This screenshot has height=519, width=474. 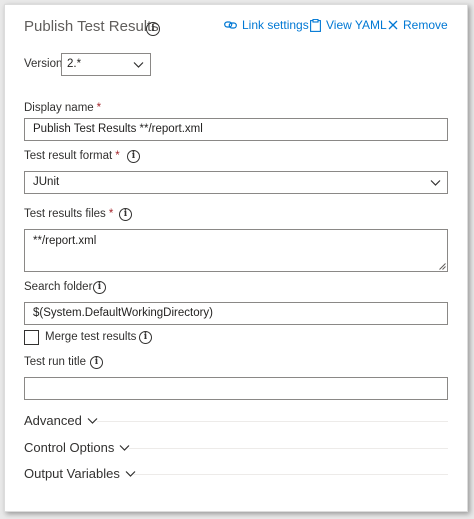 I want to click on view-yaml-button: View YAML, so click(x=348, y=25).